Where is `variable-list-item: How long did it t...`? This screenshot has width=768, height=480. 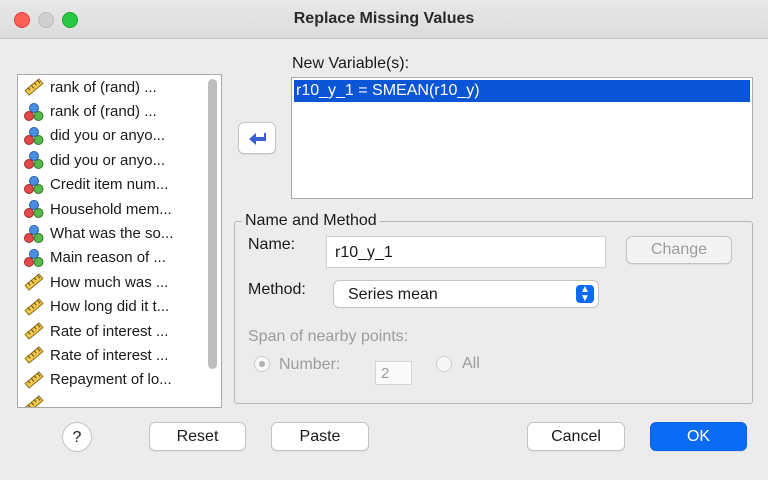
variable-list-item: How long did it t... is located at coordinates (119, 307).